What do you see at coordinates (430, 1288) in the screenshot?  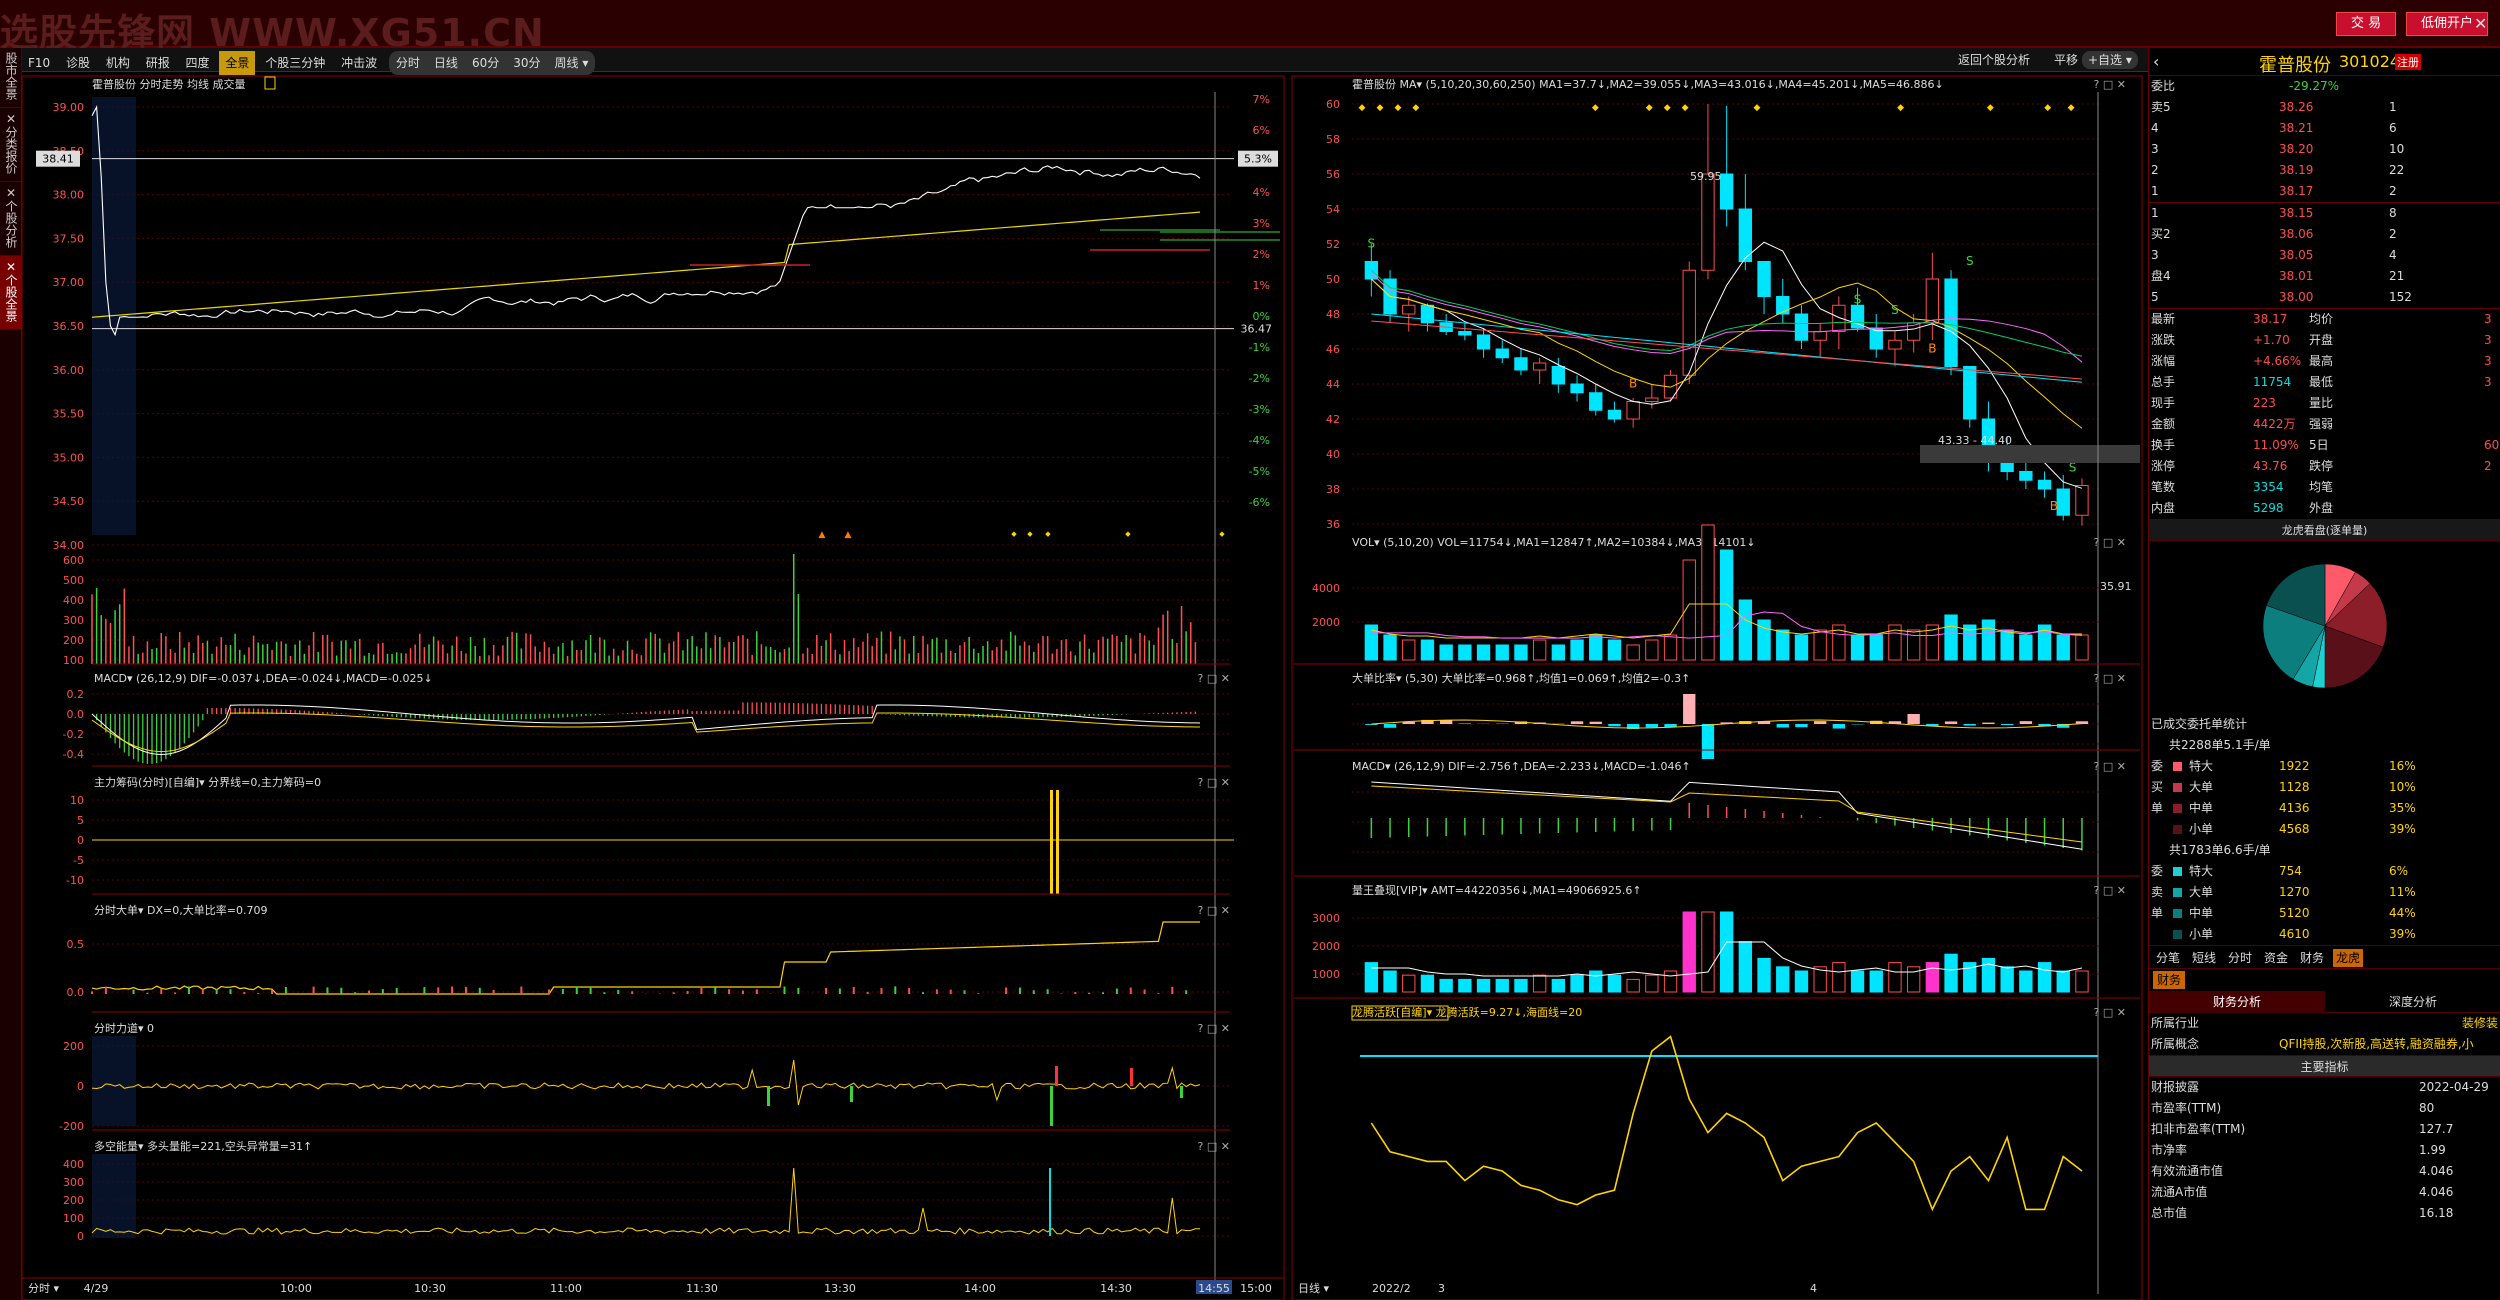 I see `time-tick: 10:30` at bounding box center [430, 1288].